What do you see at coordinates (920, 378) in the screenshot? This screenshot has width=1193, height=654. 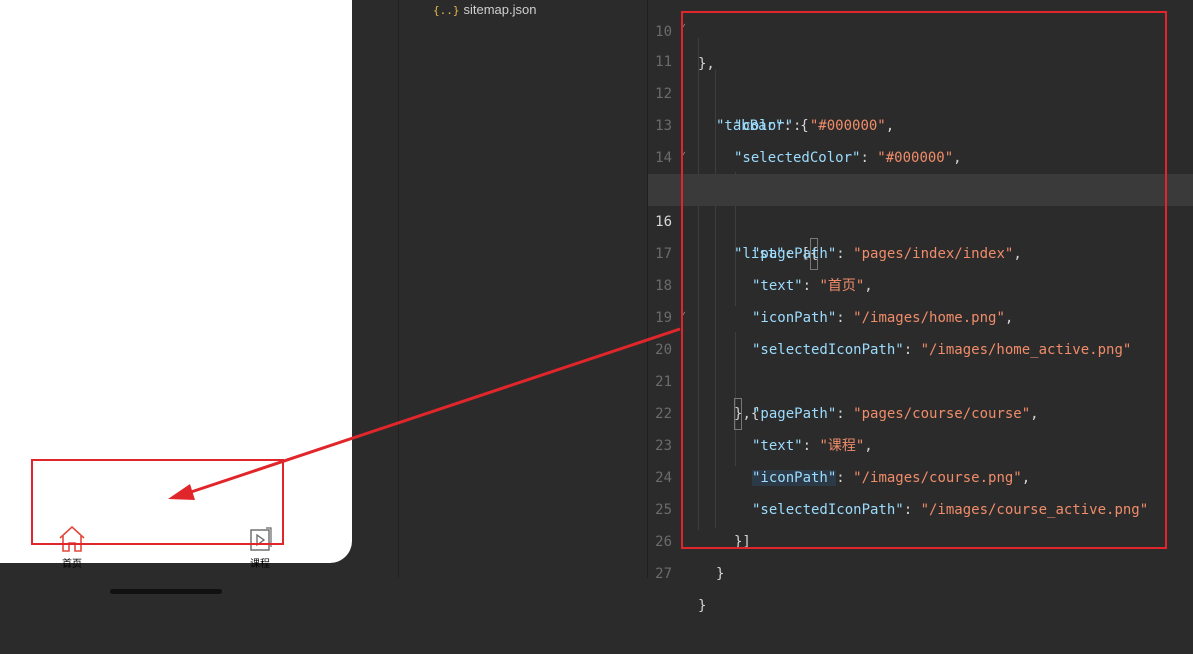 I see `code-line: 21 "pagePath": "pages/course/course",` at bounding box center [920, 378].